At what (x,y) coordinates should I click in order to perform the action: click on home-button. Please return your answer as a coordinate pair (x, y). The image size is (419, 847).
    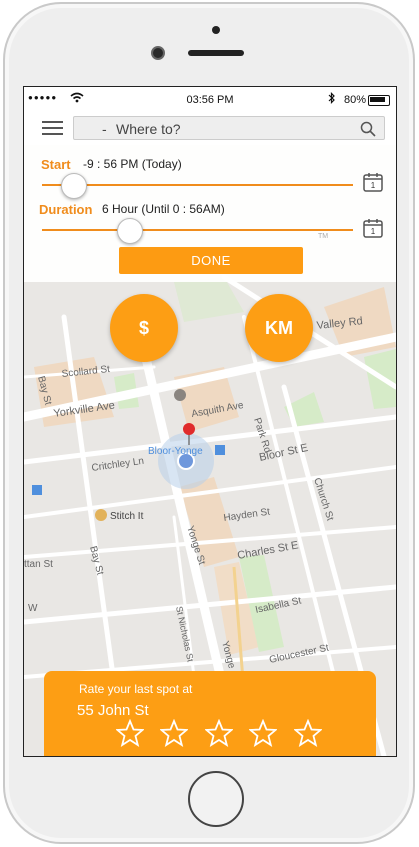
    Looking at the image, I should click on (216, 799).